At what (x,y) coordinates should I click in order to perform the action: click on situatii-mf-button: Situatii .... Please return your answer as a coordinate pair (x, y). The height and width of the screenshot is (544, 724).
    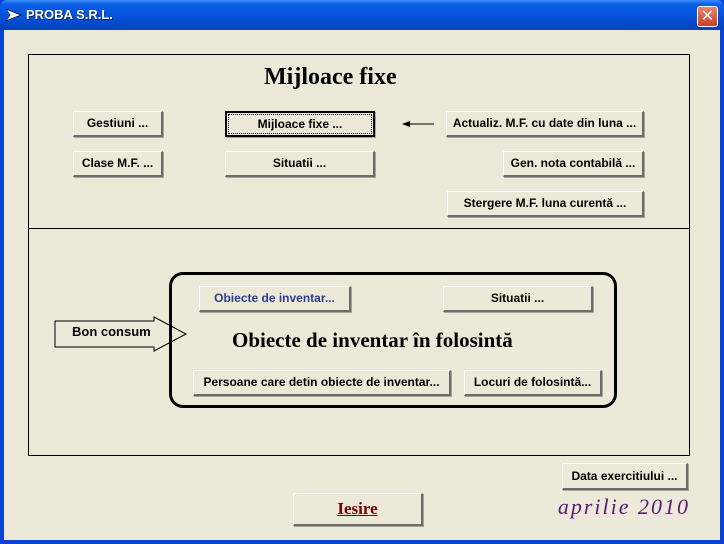
    Looking at the image, I should click on (300, 164).